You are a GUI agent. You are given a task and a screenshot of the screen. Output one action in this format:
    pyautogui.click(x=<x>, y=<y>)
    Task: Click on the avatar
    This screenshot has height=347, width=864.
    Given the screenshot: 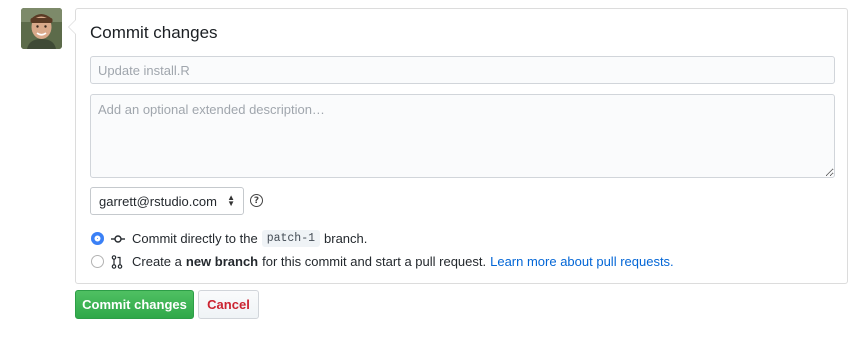 What is the action you would take?
    pyautogui.click(x=41, y=28)
    